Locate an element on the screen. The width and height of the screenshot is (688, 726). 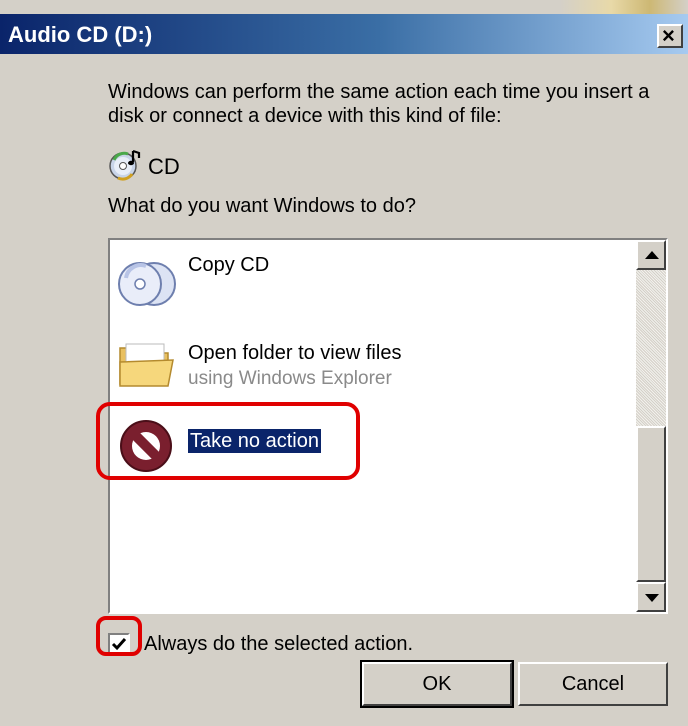
action-title: Open folder to view files is located at coordinates (295, 353).